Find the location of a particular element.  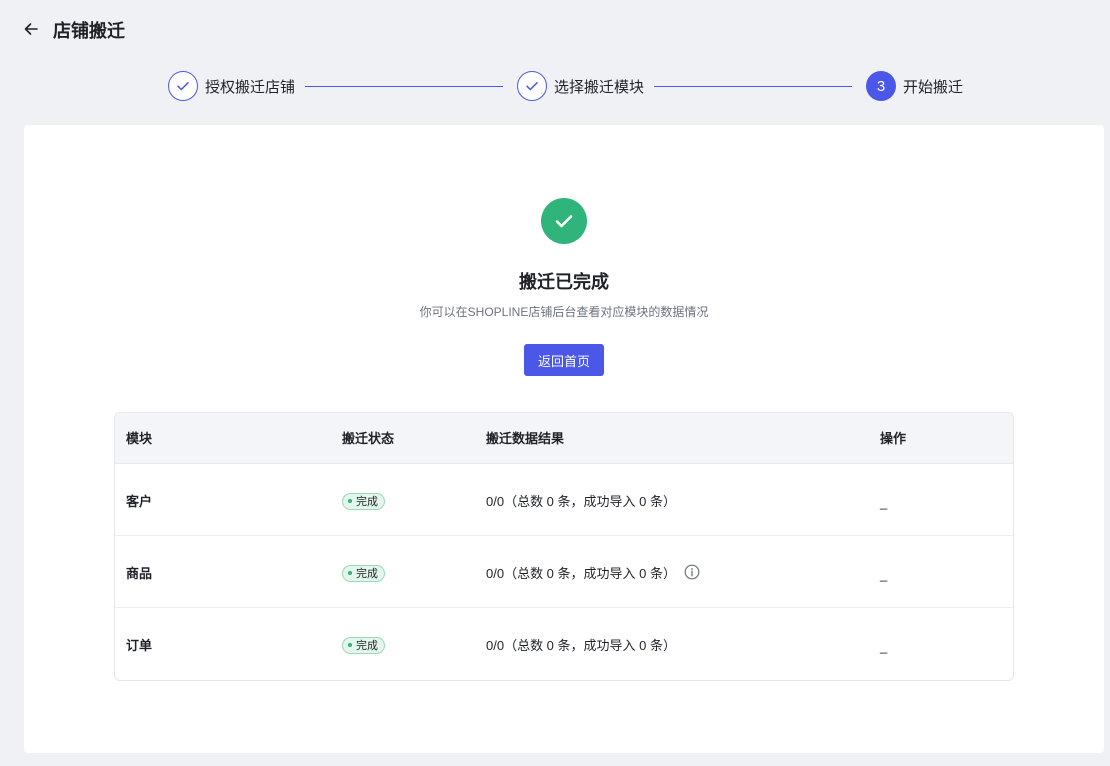

column-header-actions: 操作 is located at coordinates (893, 438).